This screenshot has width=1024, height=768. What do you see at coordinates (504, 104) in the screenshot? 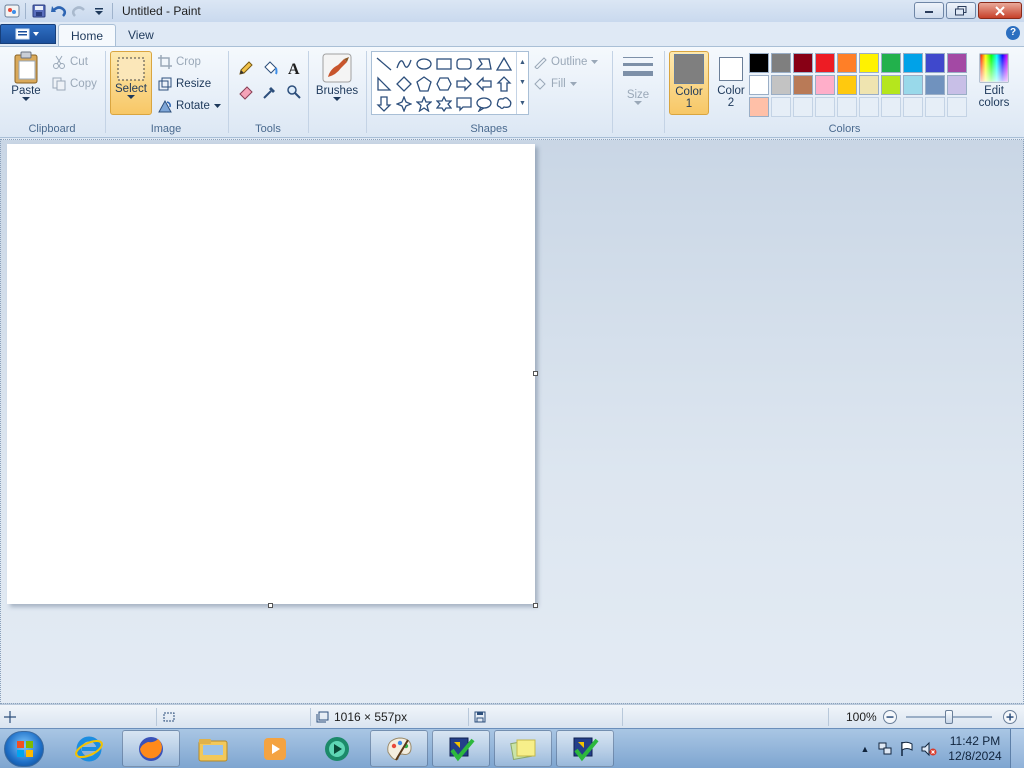
I see `cloud-callout-shape-icon` at bounding box center [504, 104].